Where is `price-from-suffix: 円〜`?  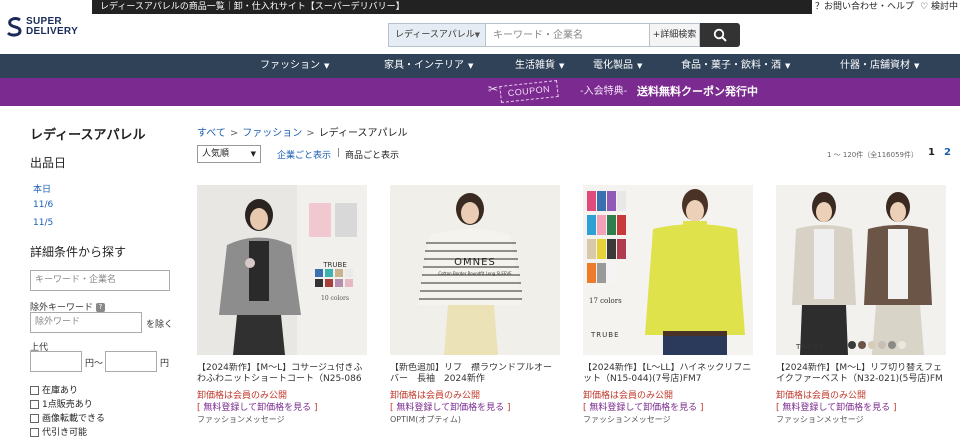 price-from-suffix: 円〜 is located at coordinates (94, 364).